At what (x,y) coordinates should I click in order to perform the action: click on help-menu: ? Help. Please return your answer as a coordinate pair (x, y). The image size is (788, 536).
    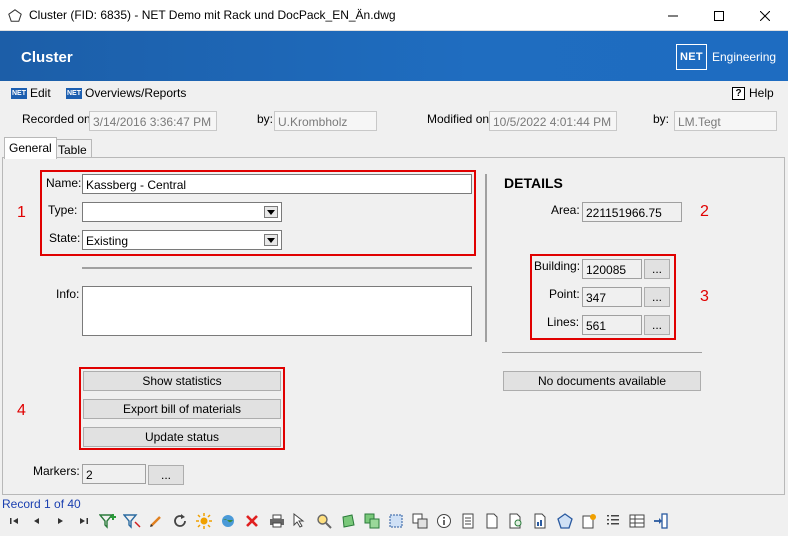
    Looking at the image, I should click on (753, 93).